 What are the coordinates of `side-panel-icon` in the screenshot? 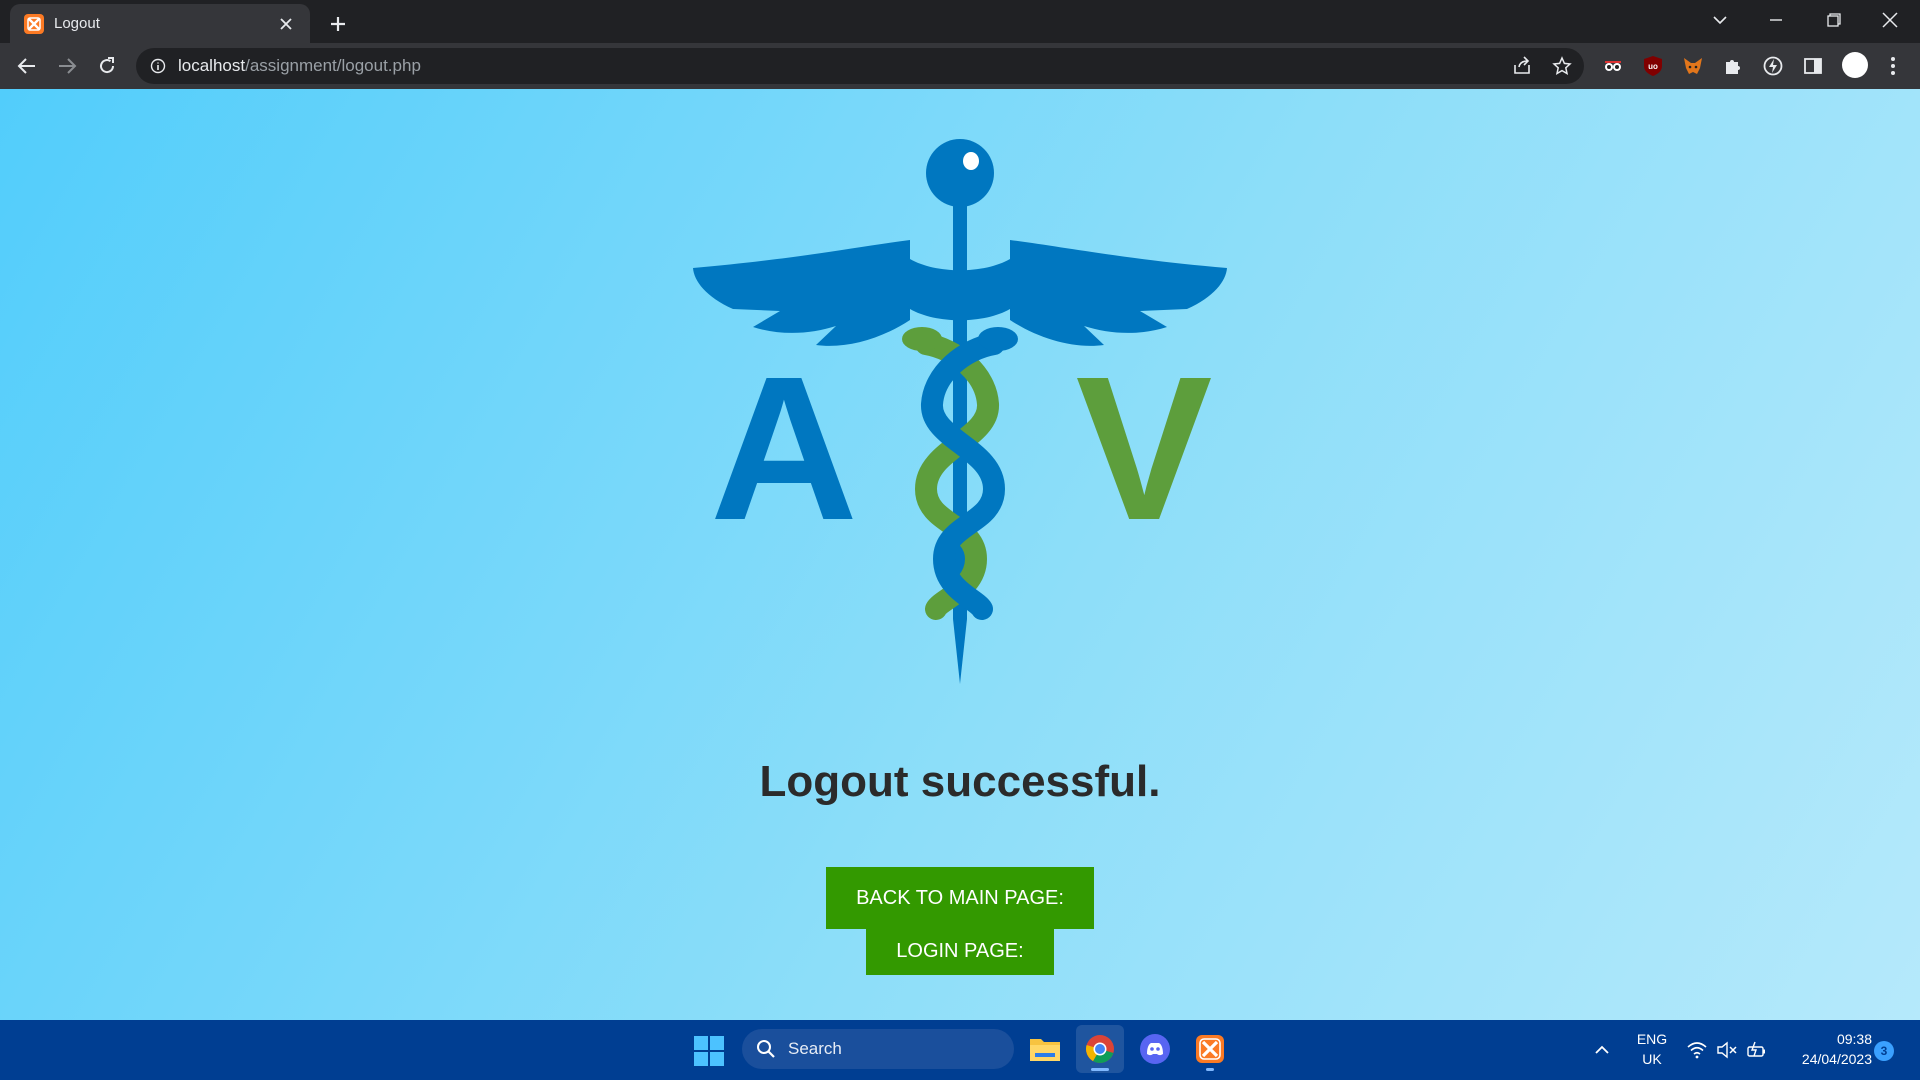 It's located at (1813, 66).